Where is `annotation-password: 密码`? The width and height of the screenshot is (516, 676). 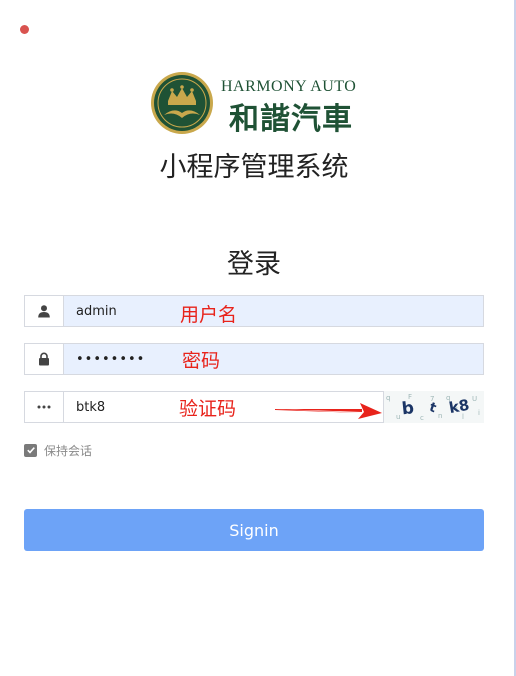
annotation-password: 密码 is located at coordinates (201, 361).